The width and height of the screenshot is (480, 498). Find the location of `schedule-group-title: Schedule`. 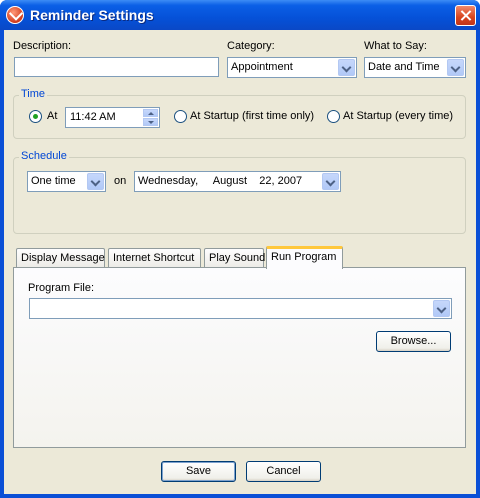

schedule-group-title: Schedule is located at coordinates (44, 156).